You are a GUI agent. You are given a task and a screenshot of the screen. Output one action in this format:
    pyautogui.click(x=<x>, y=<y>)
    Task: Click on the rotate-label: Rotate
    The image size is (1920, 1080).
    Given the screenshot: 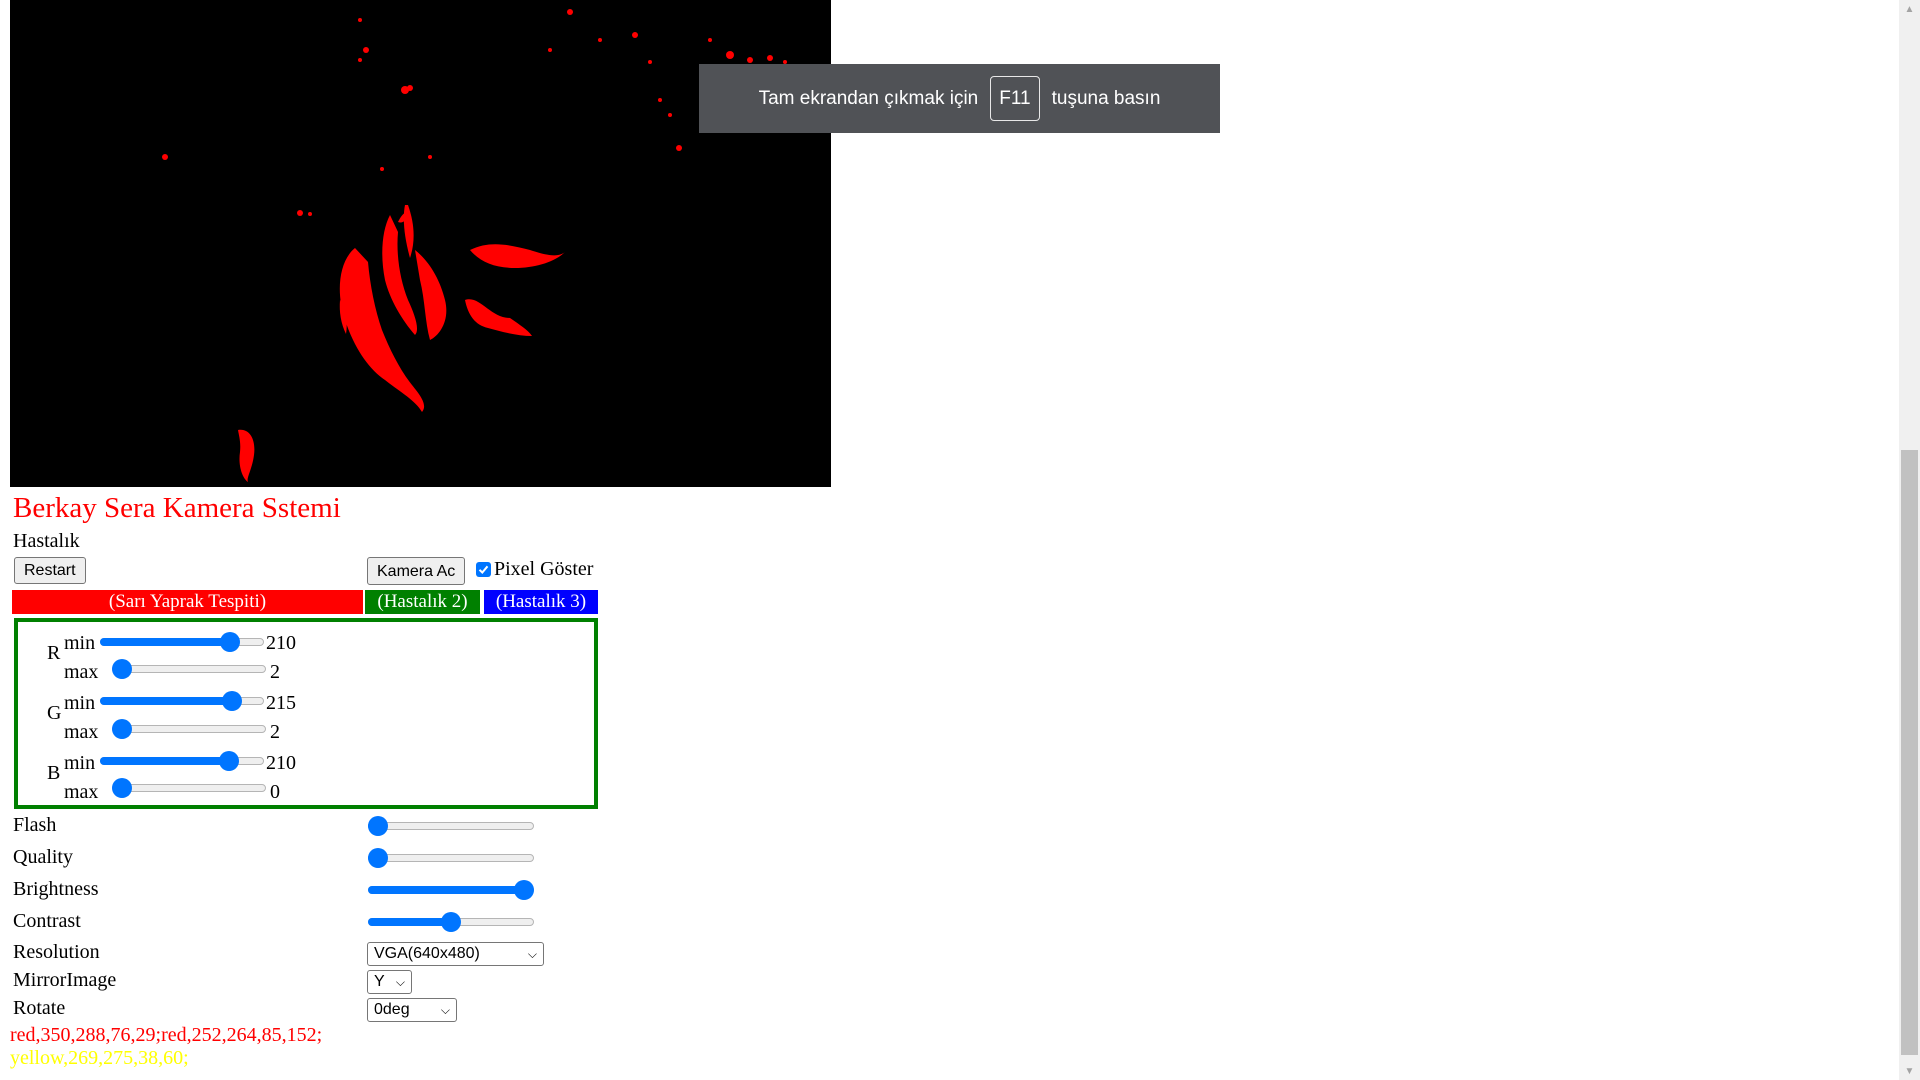 What is the action you would take?
    pyautogui.click(x=39, y=1008)
    